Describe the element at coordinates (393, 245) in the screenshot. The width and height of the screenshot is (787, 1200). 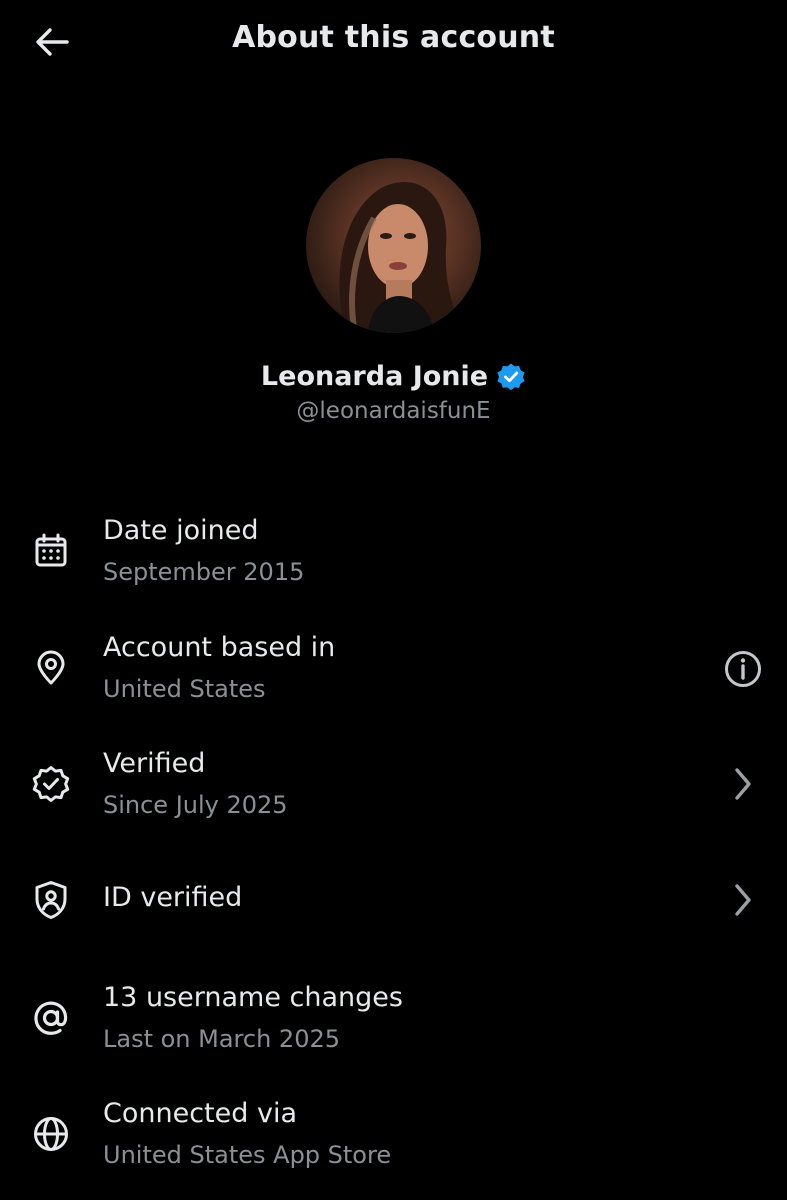
I see `avatar` at that location.